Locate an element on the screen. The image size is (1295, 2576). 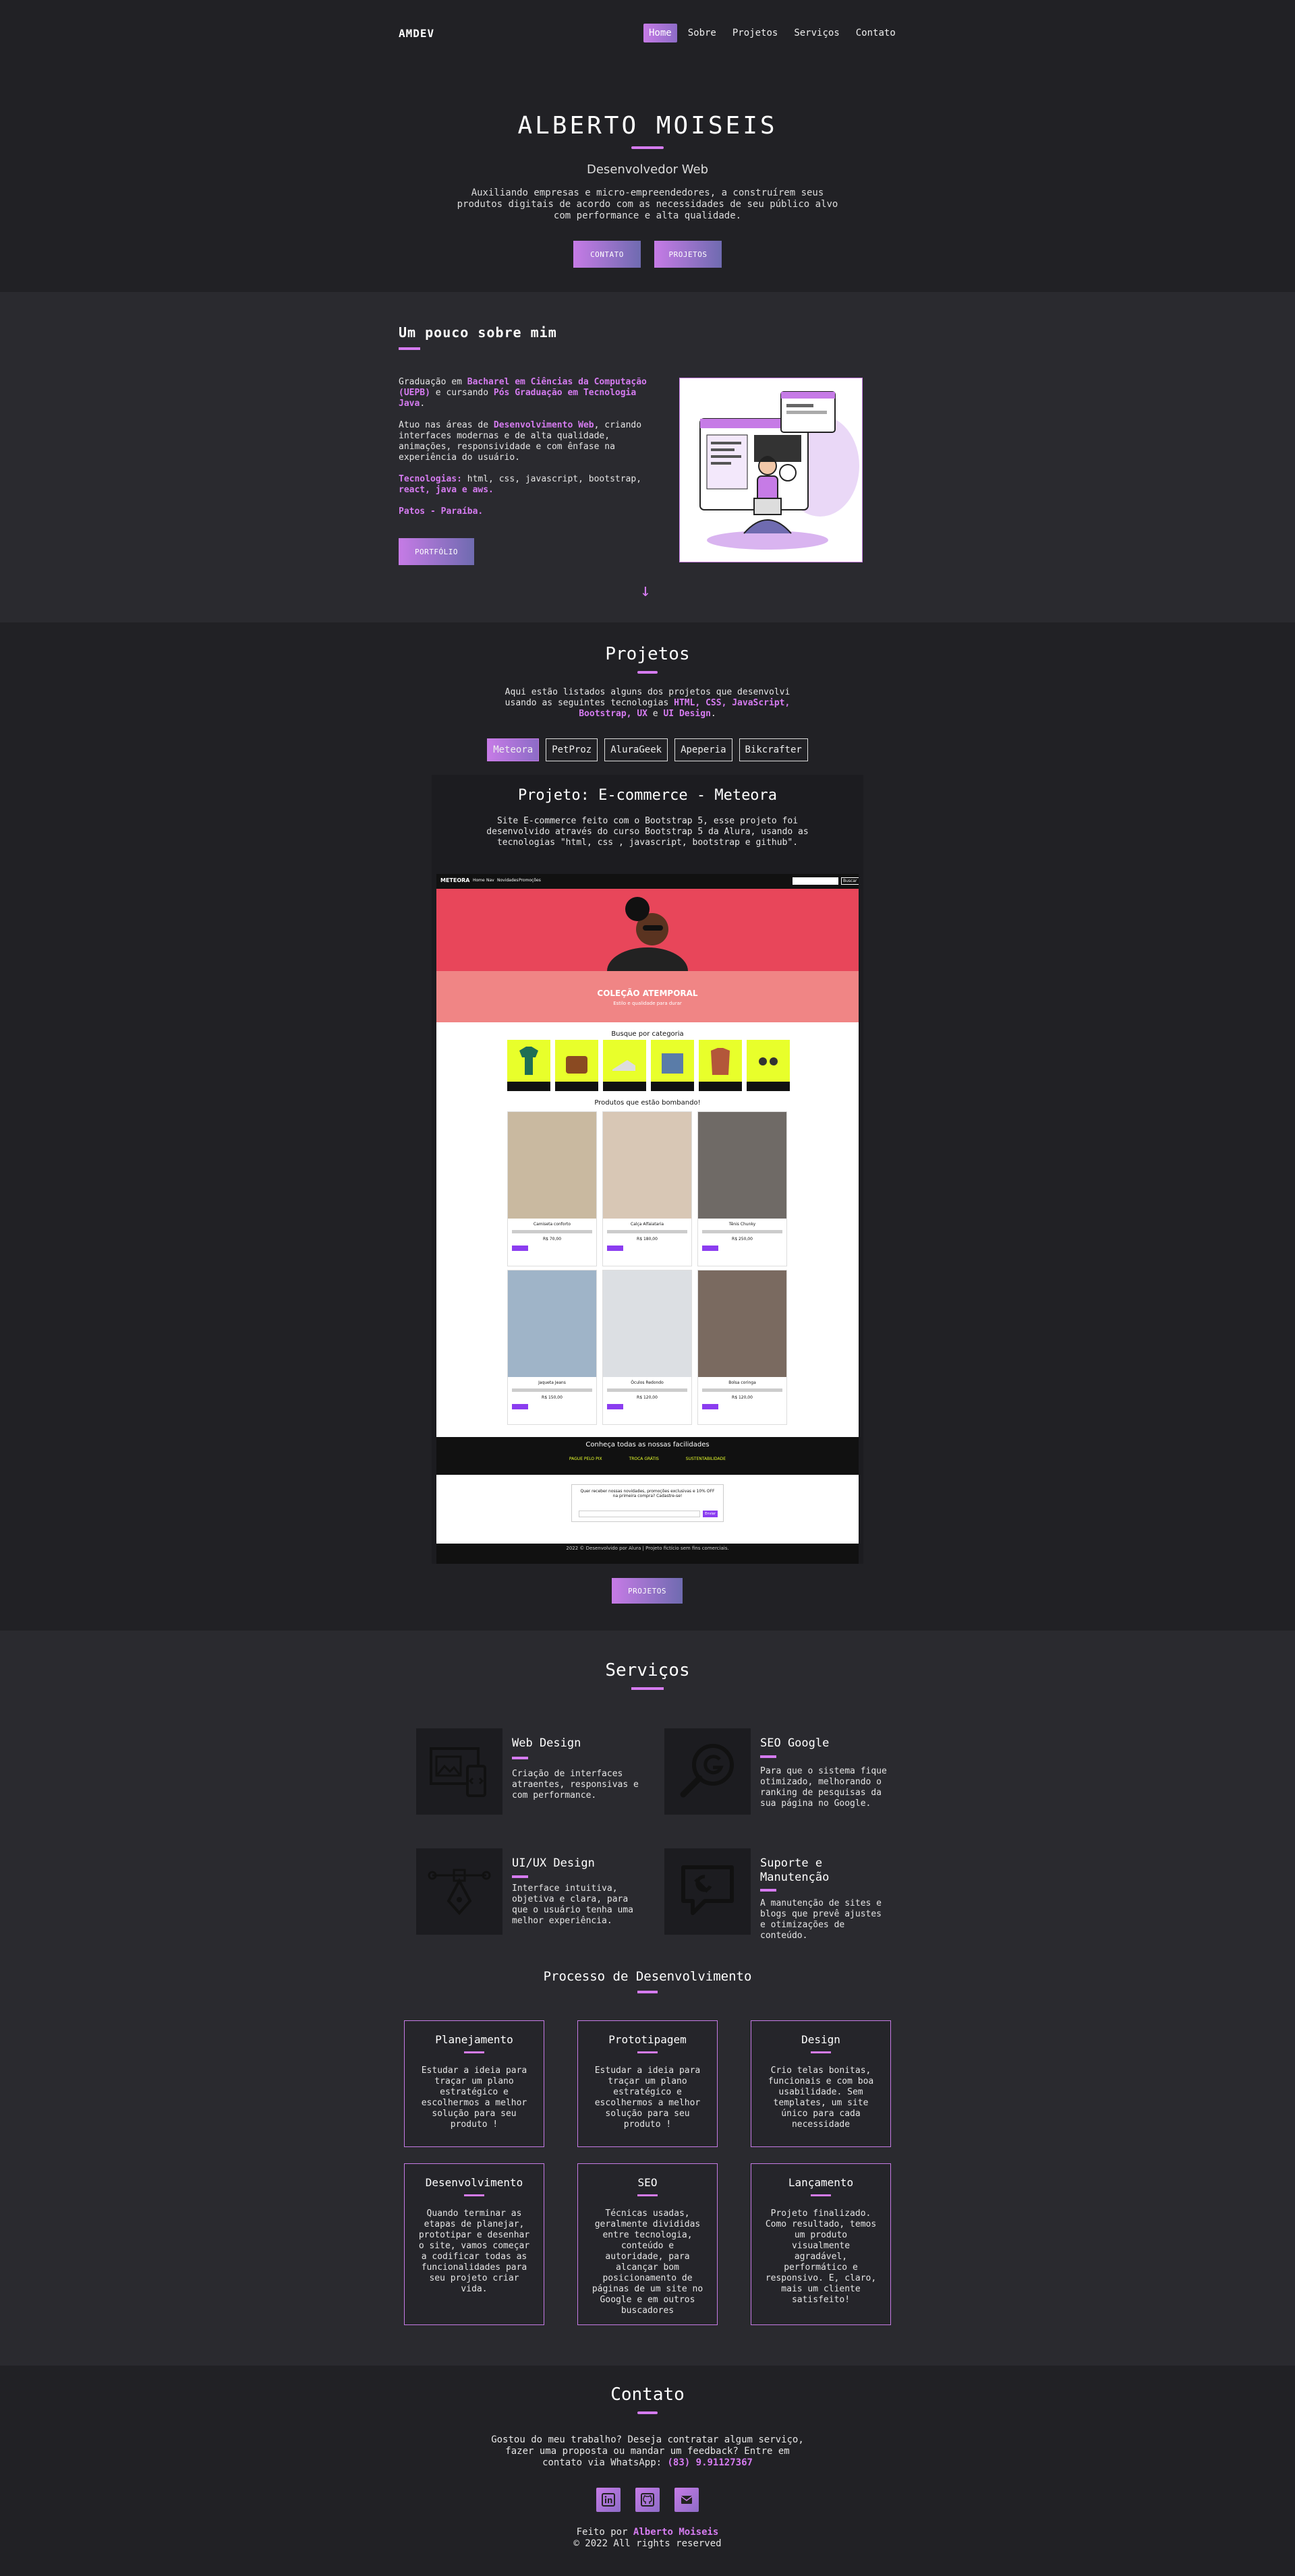
scroll-down-arrow-icon: ↓ is located at coordinates (645, 591).